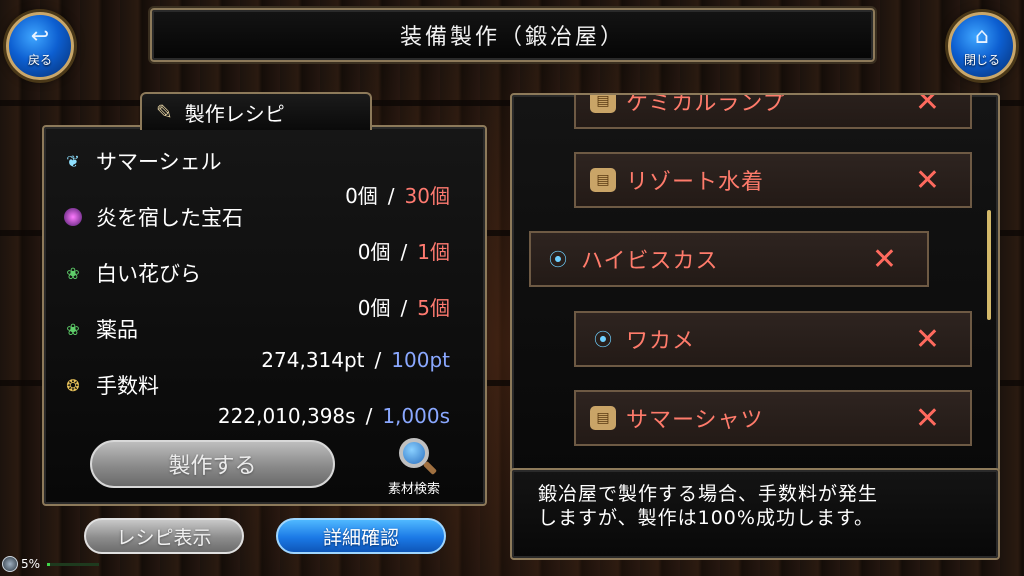 Image resolution: width=1024 pixels, height=576 pixels. What do you see at coordinates (260, 399) in the screenshot?
I see `material-row: ❂ 手数料 222,010,398s / 1,000s` at bounding box center [260, 399].